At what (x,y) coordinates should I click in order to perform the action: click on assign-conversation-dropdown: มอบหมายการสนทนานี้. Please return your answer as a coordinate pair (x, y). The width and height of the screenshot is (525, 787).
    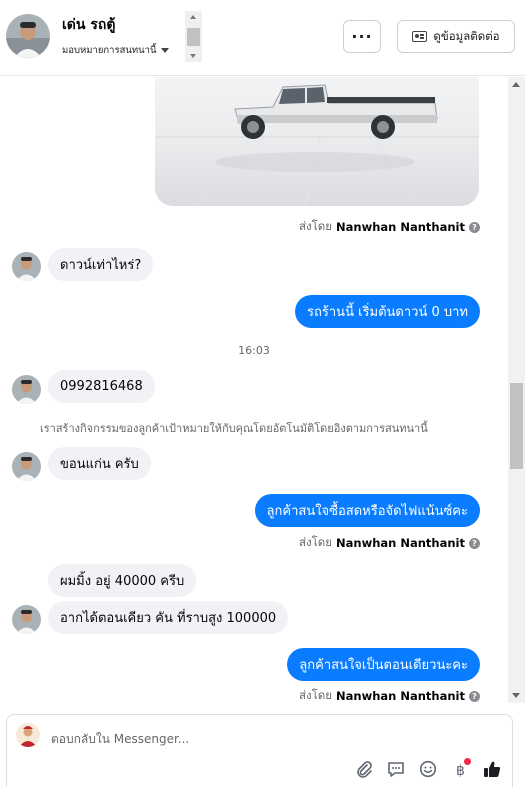
    Looking at the image, I should click on (115, 50).